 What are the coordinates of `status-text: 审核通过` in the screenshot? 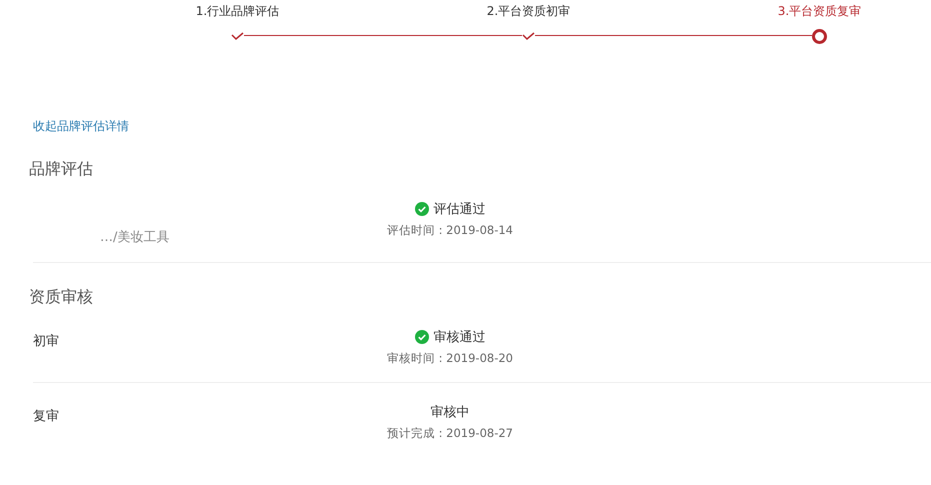 It's located at (460, 337).